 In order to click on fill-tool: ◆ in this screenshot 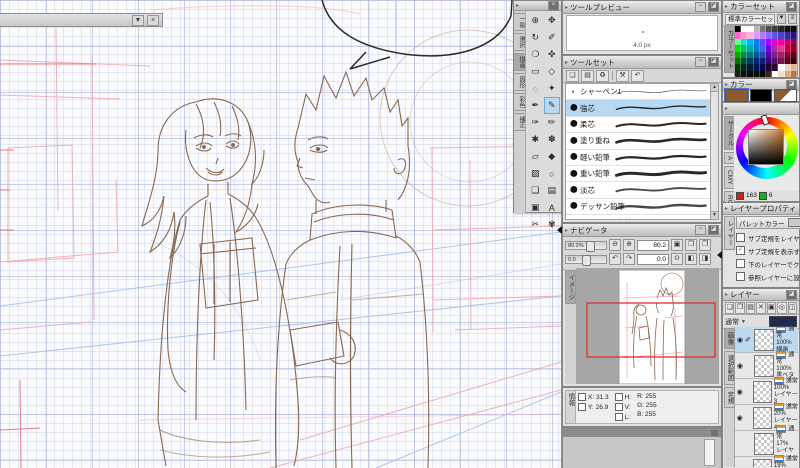, I will do `click(552, 156)`.